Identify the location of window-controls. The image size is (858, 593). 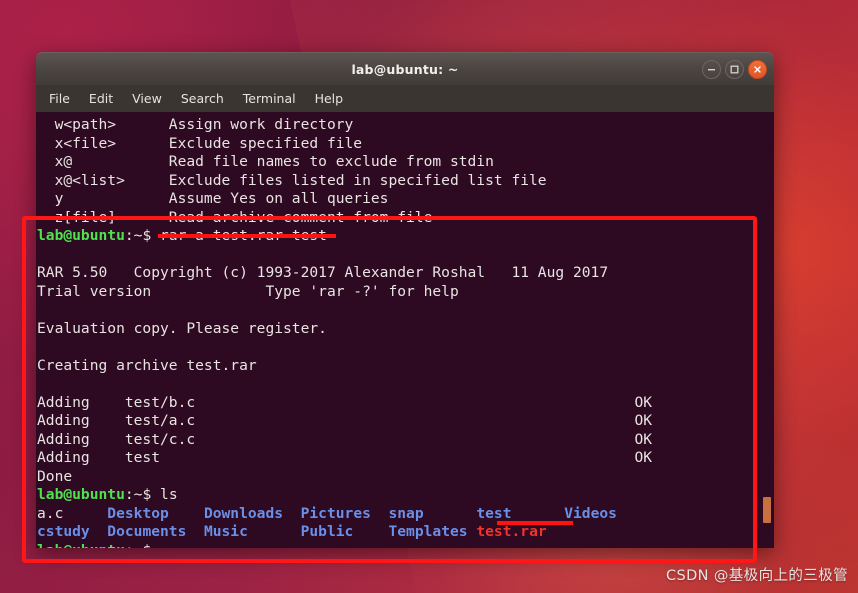
(734, 69).